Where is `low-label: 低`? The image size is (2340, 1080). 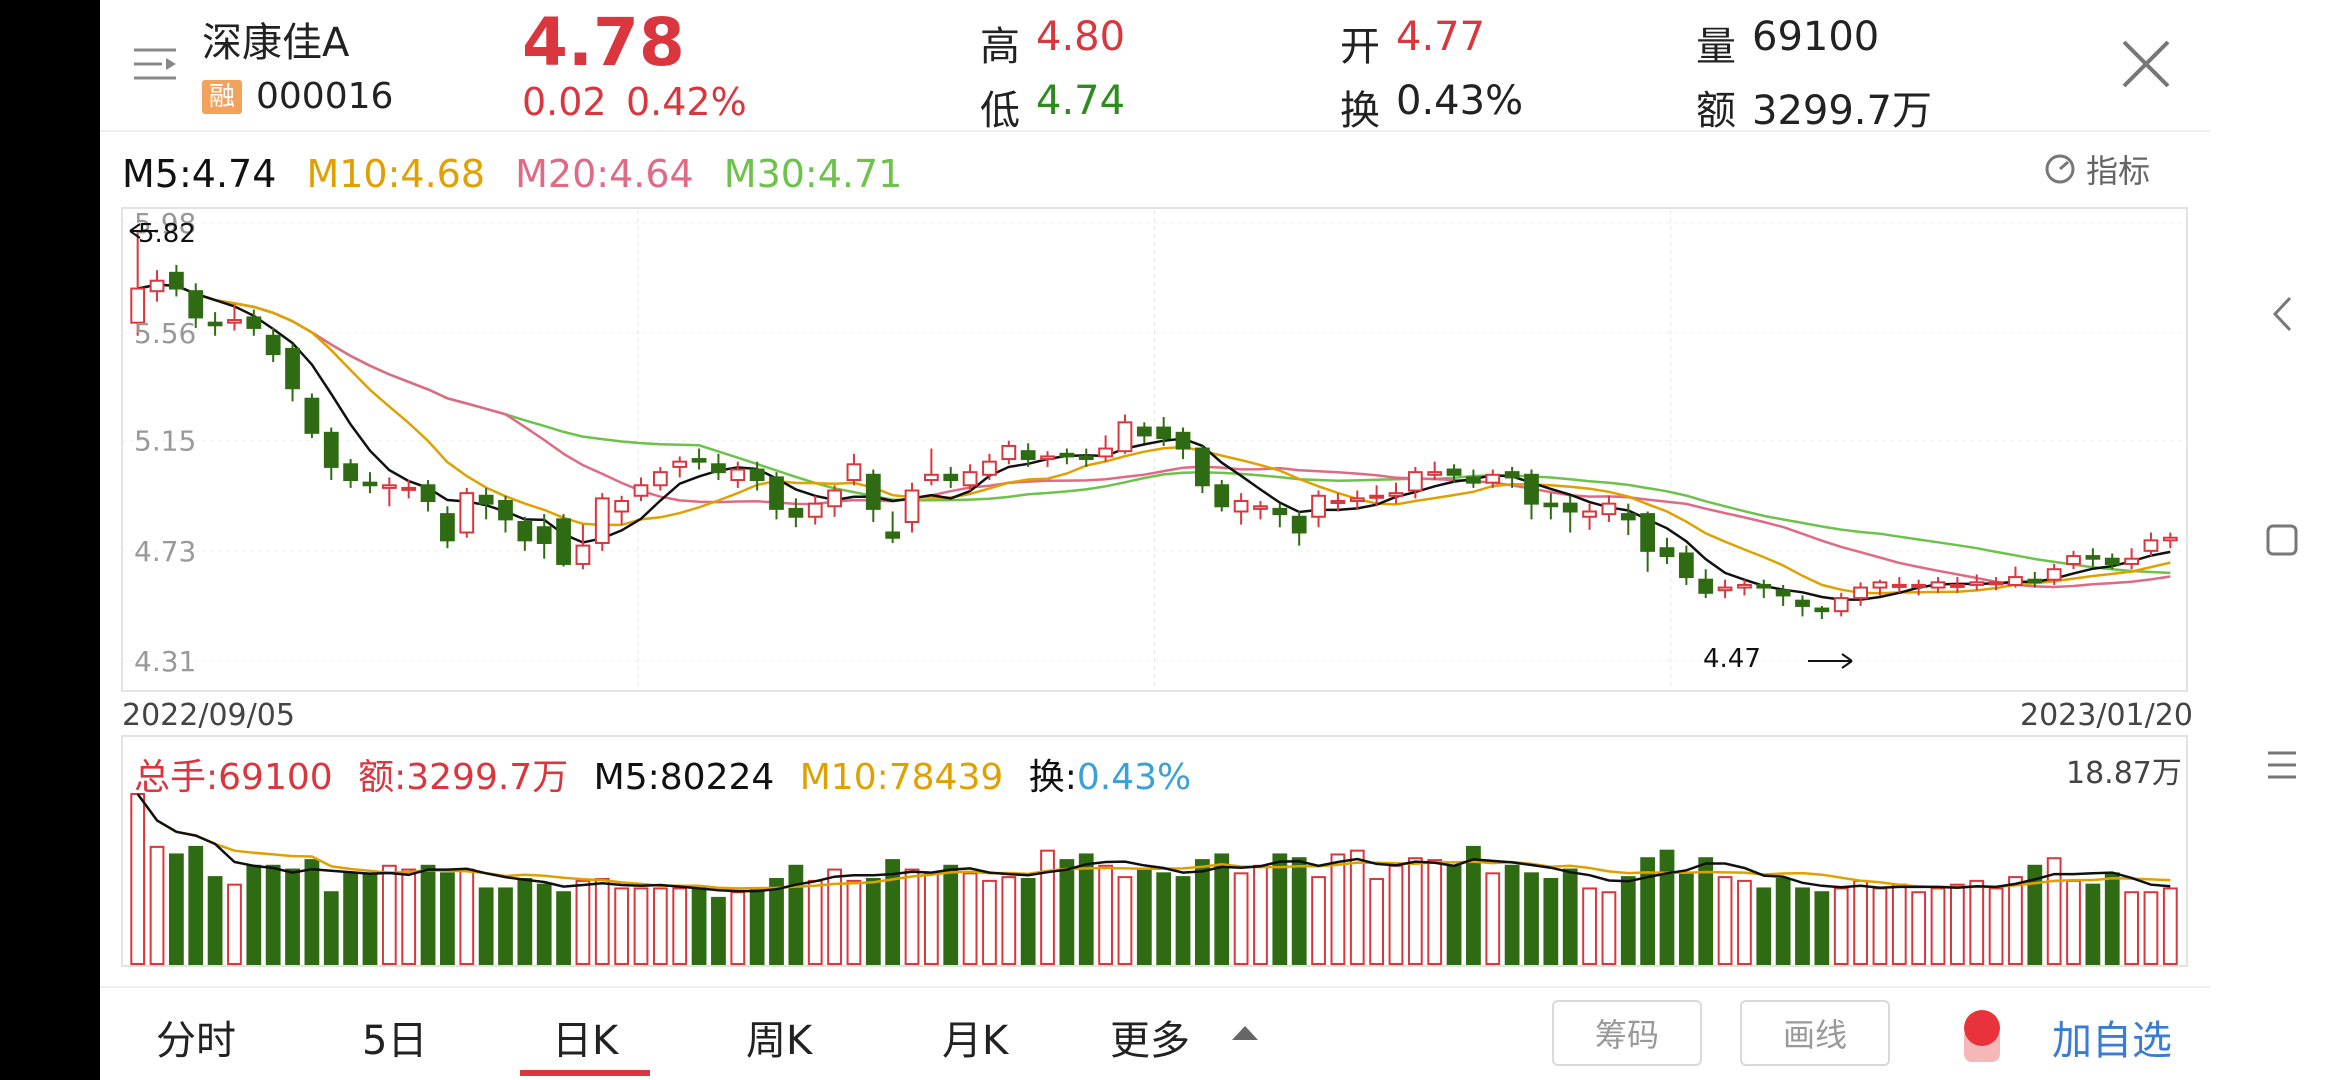
low-label: 低 is located at coordinates (1000, 111).